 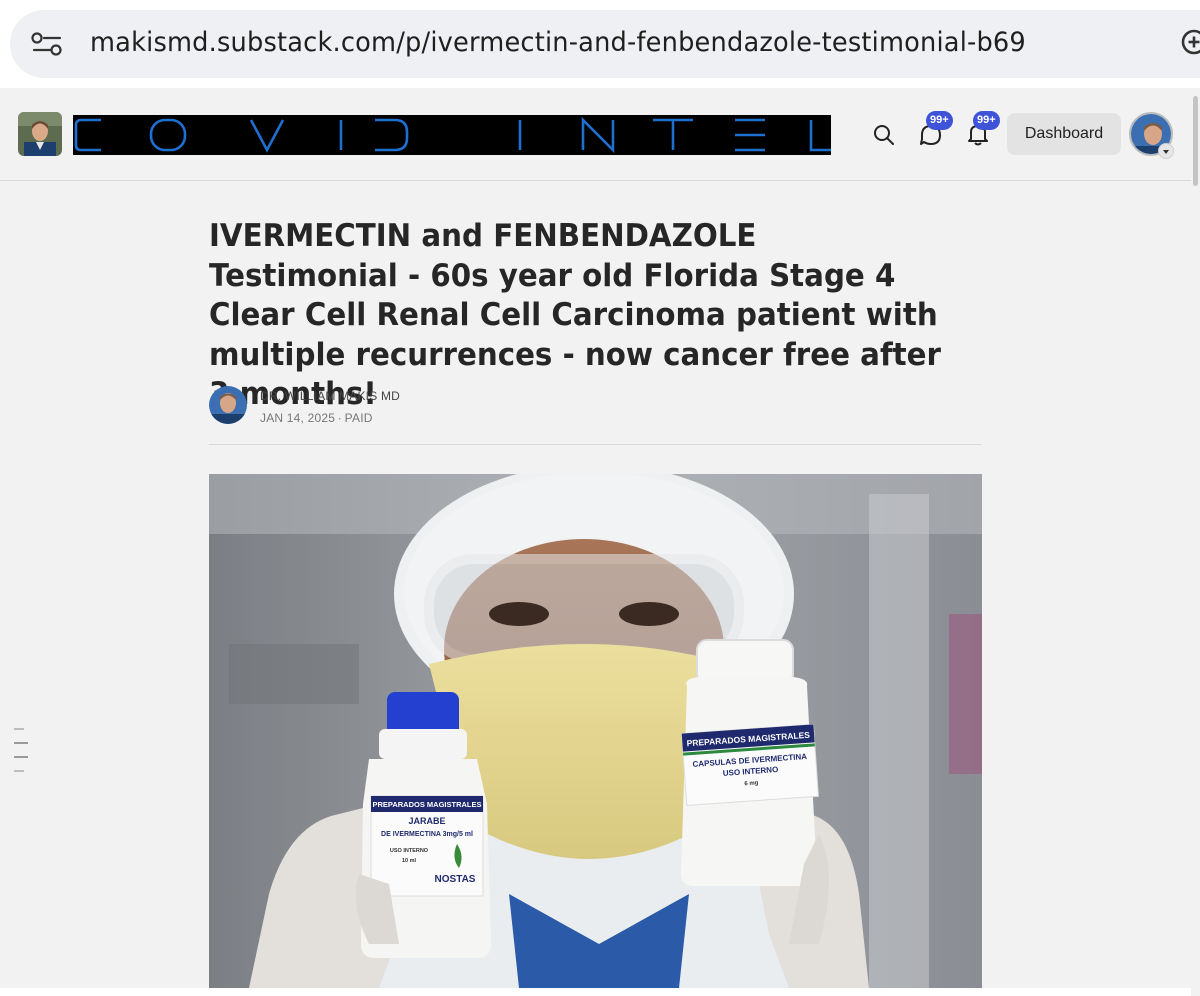 I want to click on bottom-edge, so click(x=600, y=992).